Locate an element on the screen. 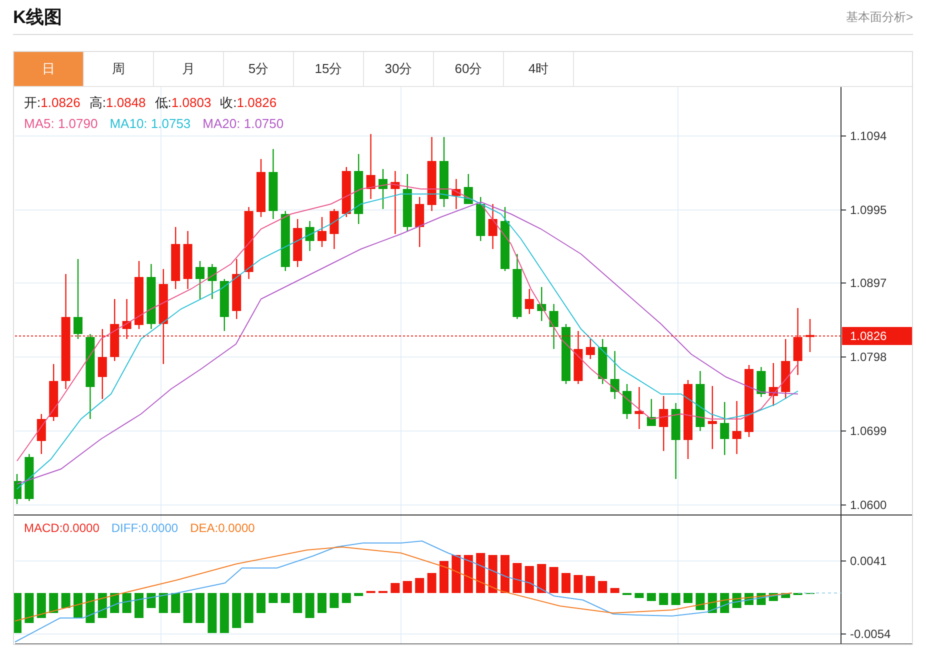 This screenshot has width=926, height=650. ohlc-label: 开: is located at coordinates (32, 103).